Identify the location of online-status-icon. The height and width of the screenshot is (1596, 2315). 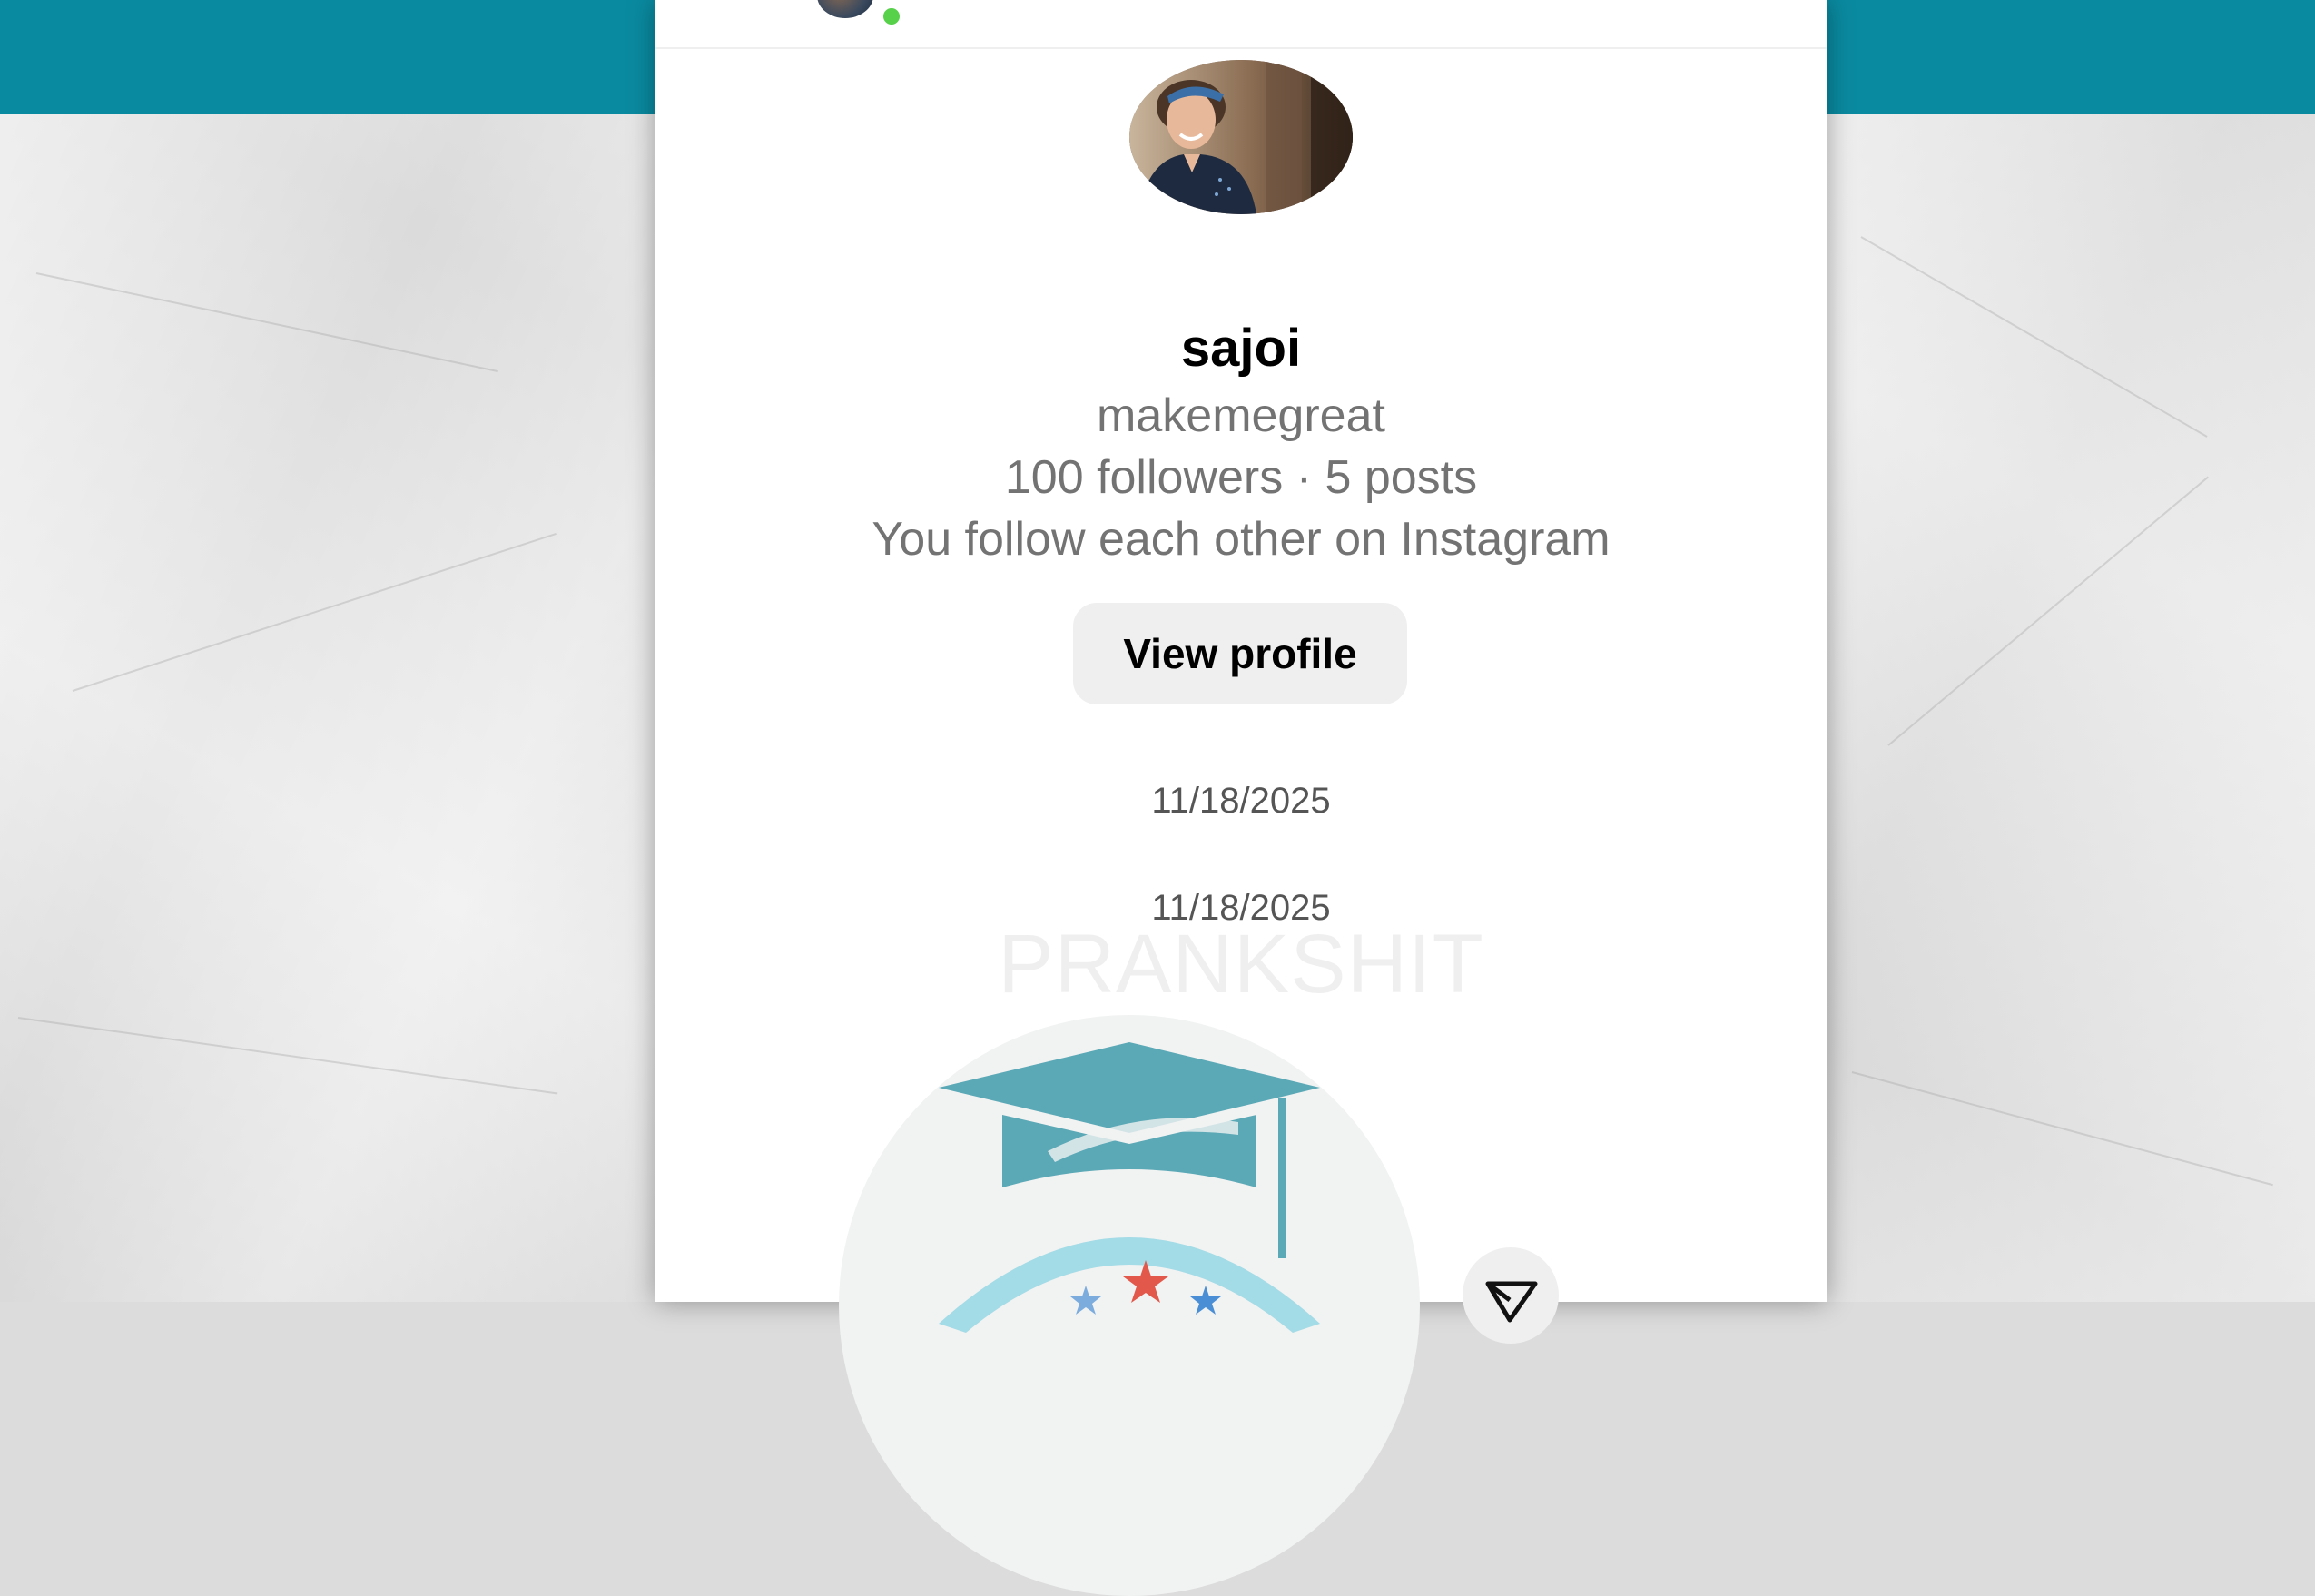
(892, 16).